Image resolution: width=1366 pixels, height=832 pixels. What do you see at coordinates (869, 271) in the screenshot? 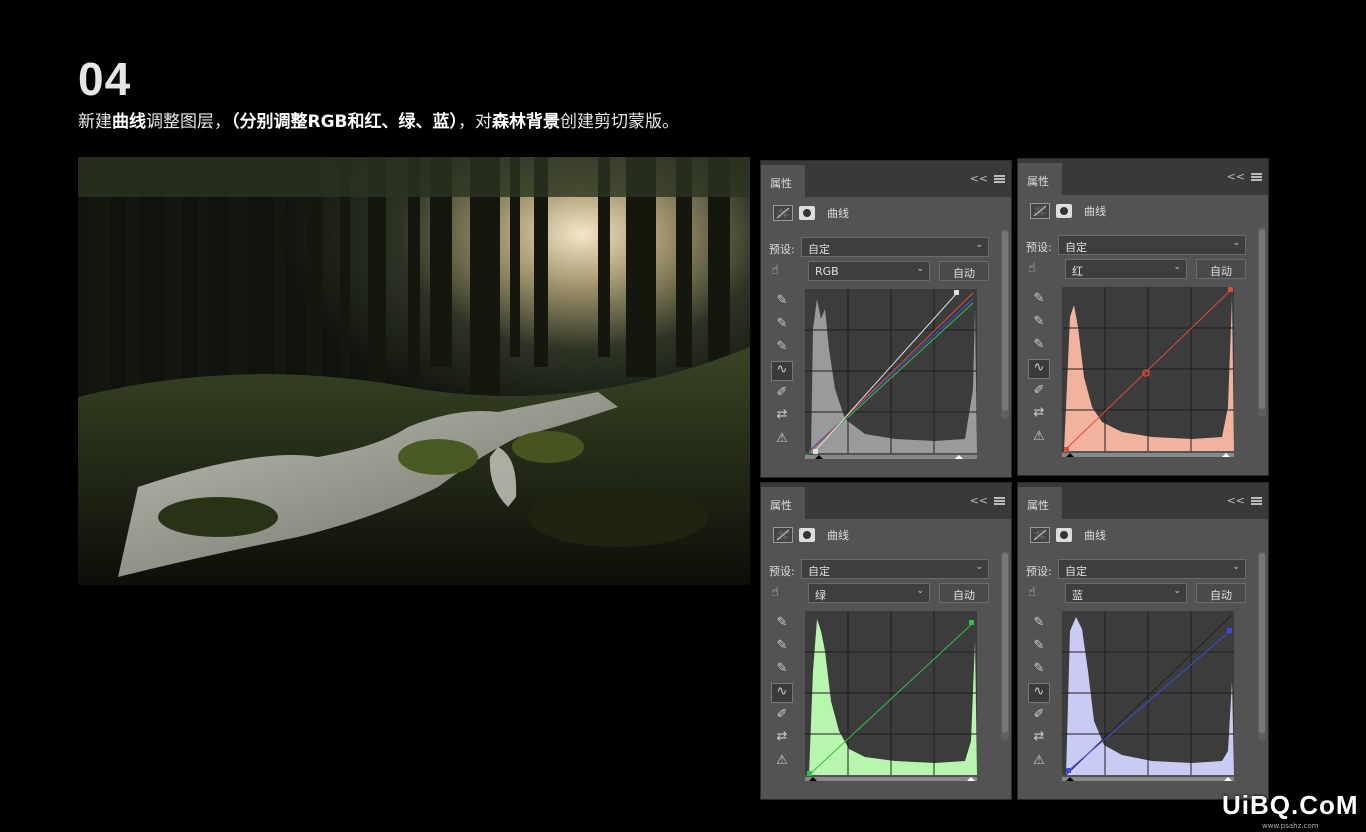
I see `channel-select: RGB ⌄` at bounding box center [869, 271].